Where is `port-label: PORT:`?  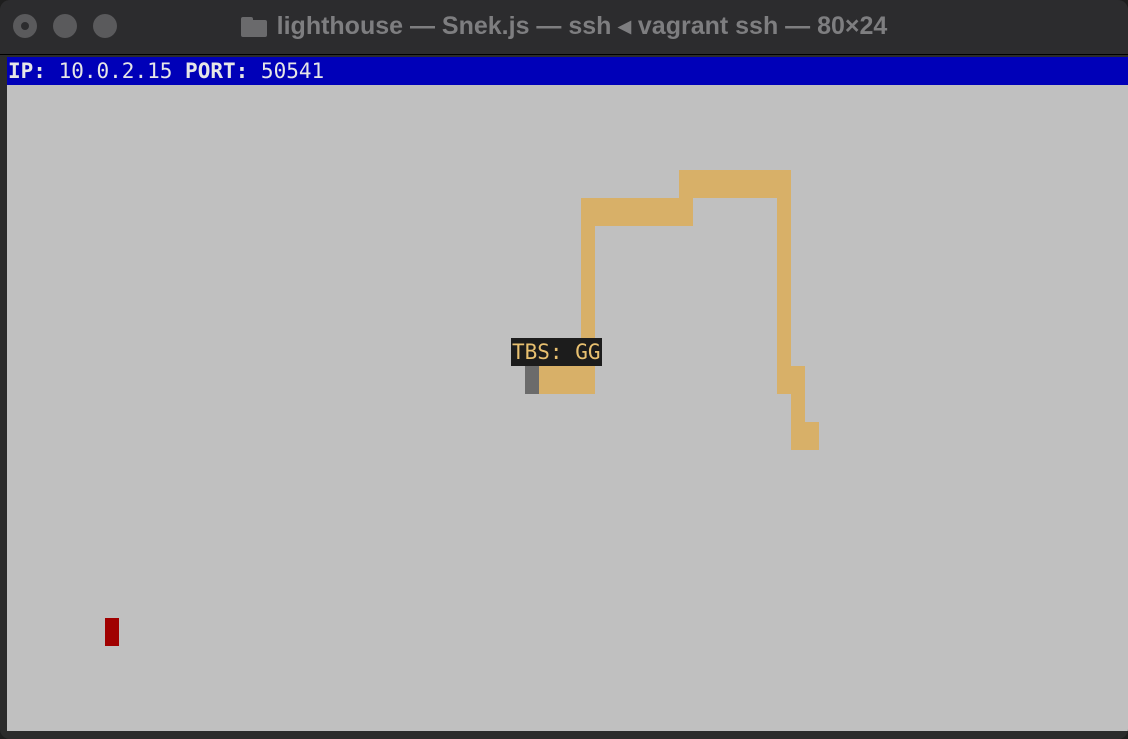
port-label: PORT: is located at coordinates (217, 71).